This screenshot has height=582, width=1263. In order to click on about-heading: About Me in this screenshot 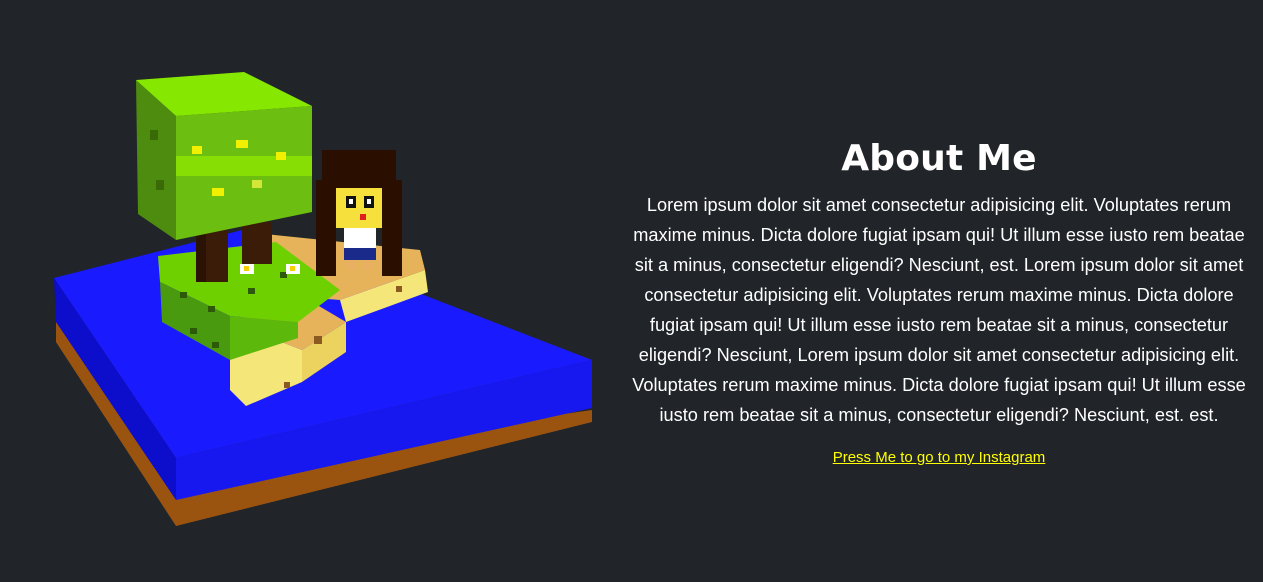, I will do `click(939, 158)`.